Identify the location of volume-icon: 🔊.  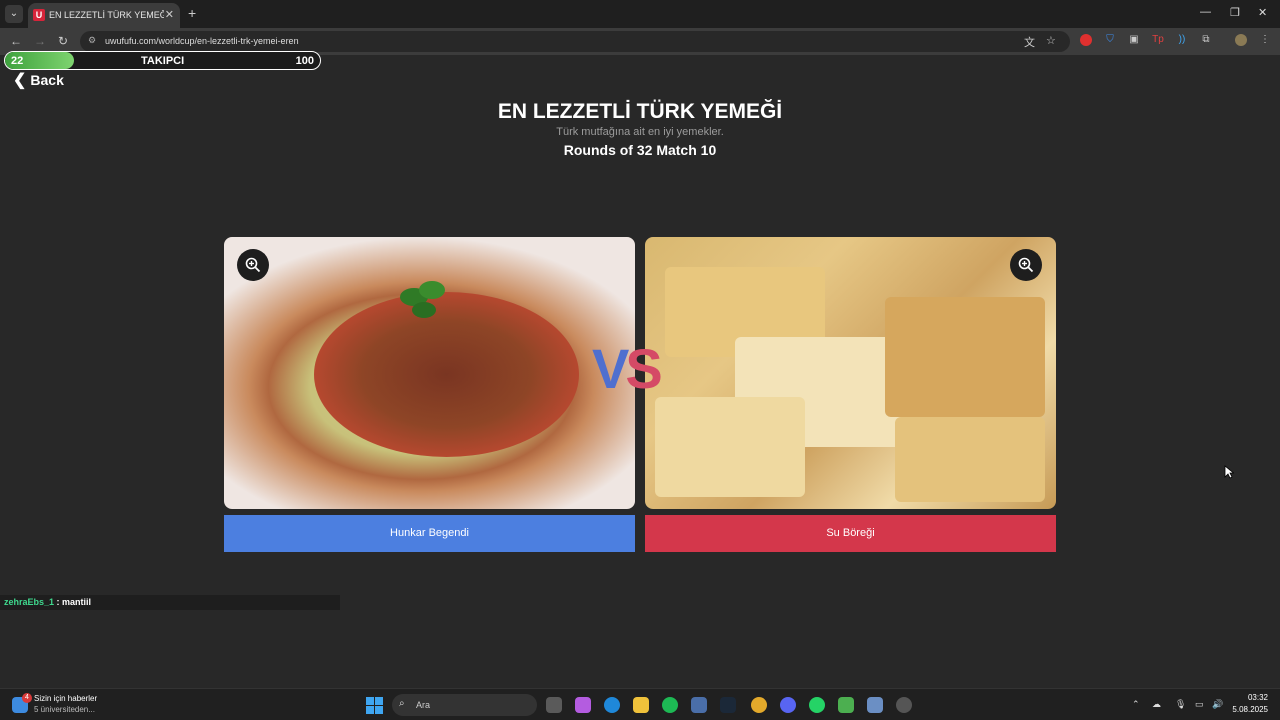
(1217, 704).